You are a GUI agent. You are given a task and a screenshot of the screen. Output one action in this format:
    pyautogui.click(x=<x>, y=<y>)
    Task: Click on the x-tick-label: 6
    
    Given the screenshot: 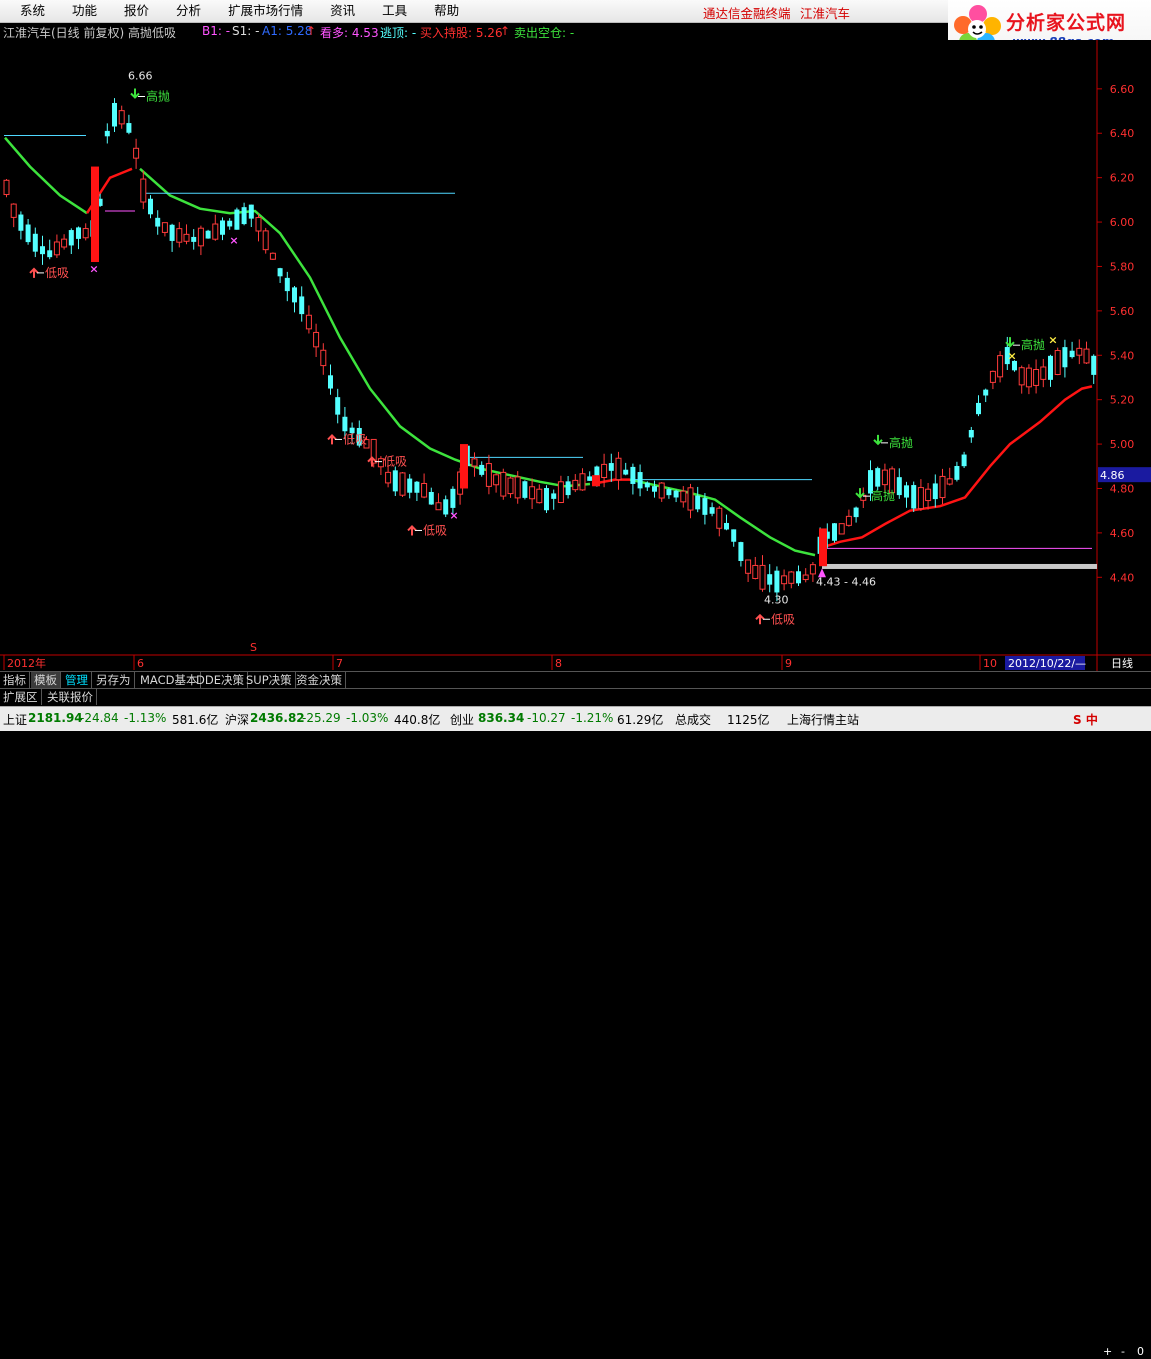 What is the action you would take?
    pyautogui.click(x=140, y=663)
    